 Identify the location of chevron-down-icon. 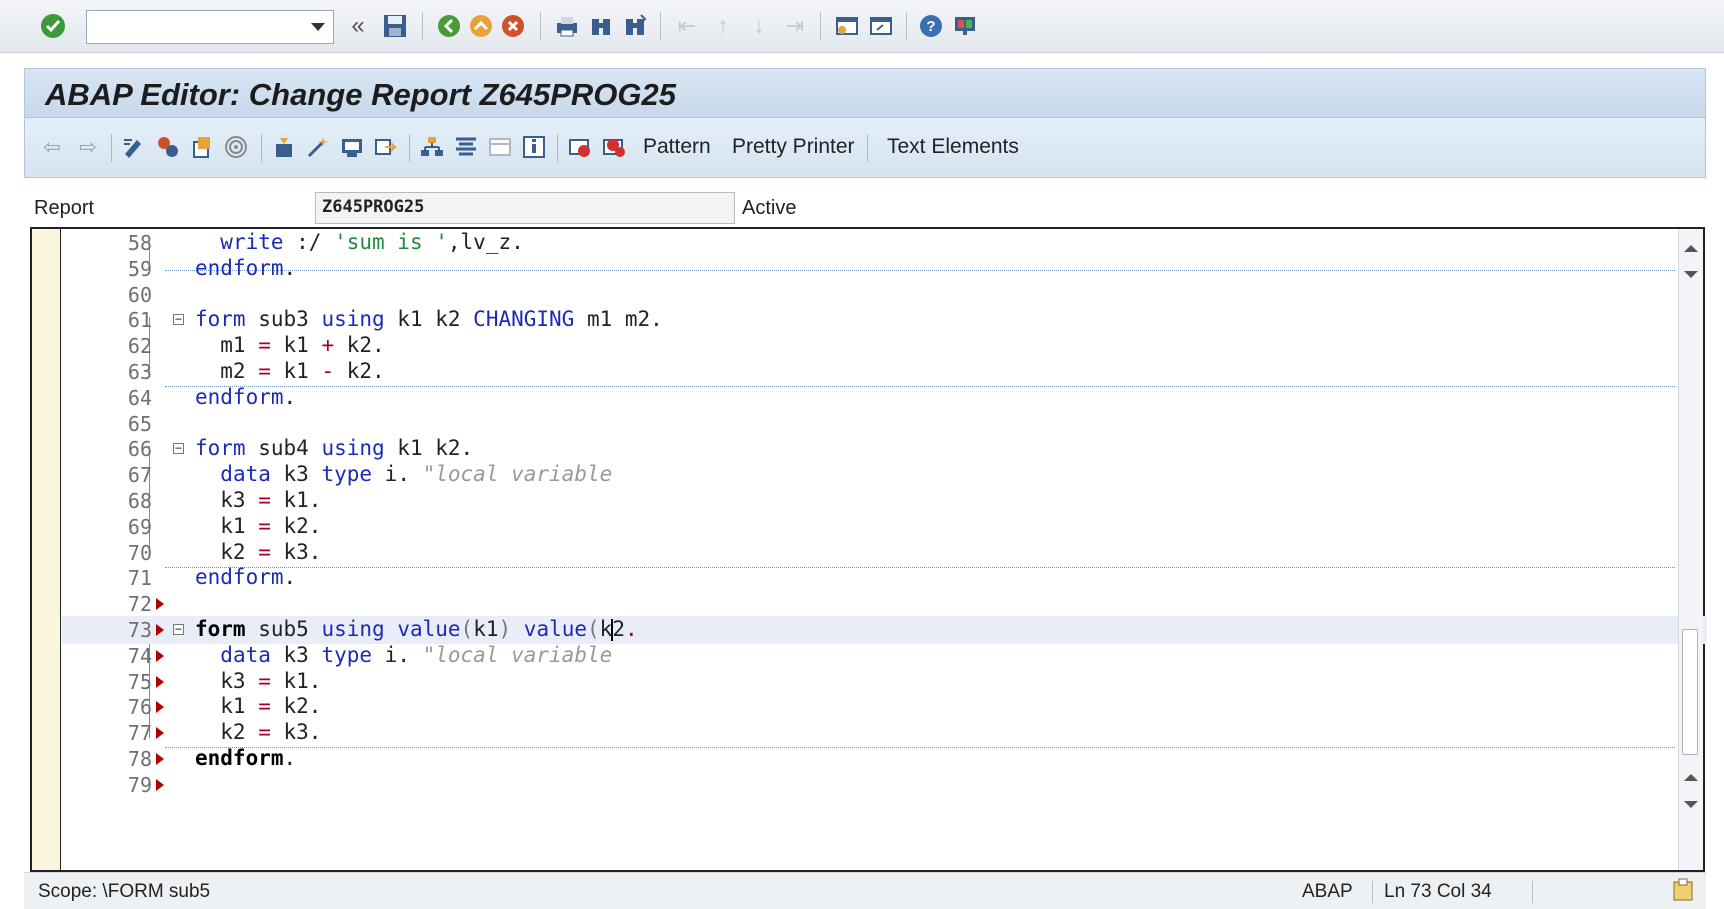
(318, 27).